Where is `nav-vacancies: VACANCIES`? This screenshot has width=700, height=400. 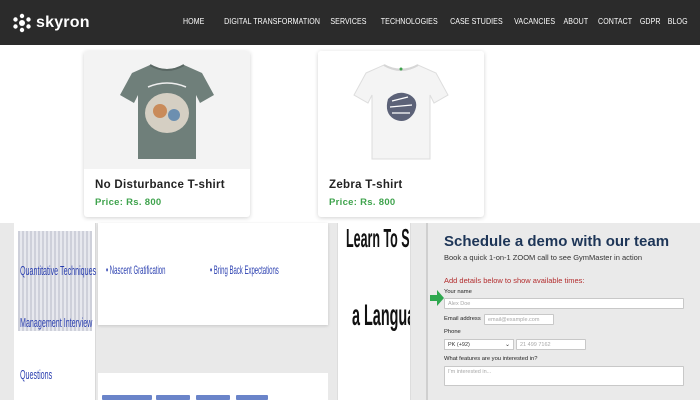
nav-vacancies: VACANCIES is located at coordinates (534, 22).